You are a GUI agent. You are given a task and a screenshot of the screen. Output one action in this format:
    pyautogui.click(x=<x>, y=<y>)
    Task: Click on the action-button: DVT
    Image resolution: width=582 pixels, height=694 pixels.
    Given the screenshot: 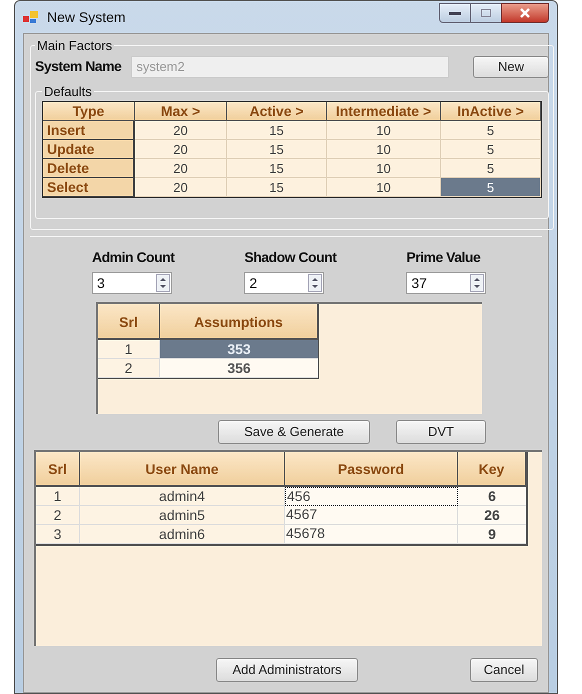 What is the action you would take?
    pyautogui.click(x=441, y=432)
    